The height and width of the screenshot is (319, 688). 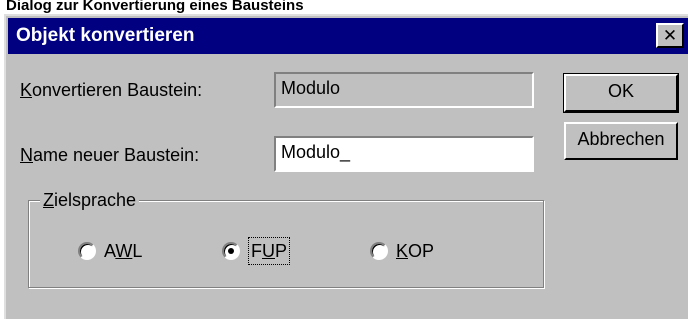 I want to click on fup-mnemonic: U, so click(x=268, y=251).